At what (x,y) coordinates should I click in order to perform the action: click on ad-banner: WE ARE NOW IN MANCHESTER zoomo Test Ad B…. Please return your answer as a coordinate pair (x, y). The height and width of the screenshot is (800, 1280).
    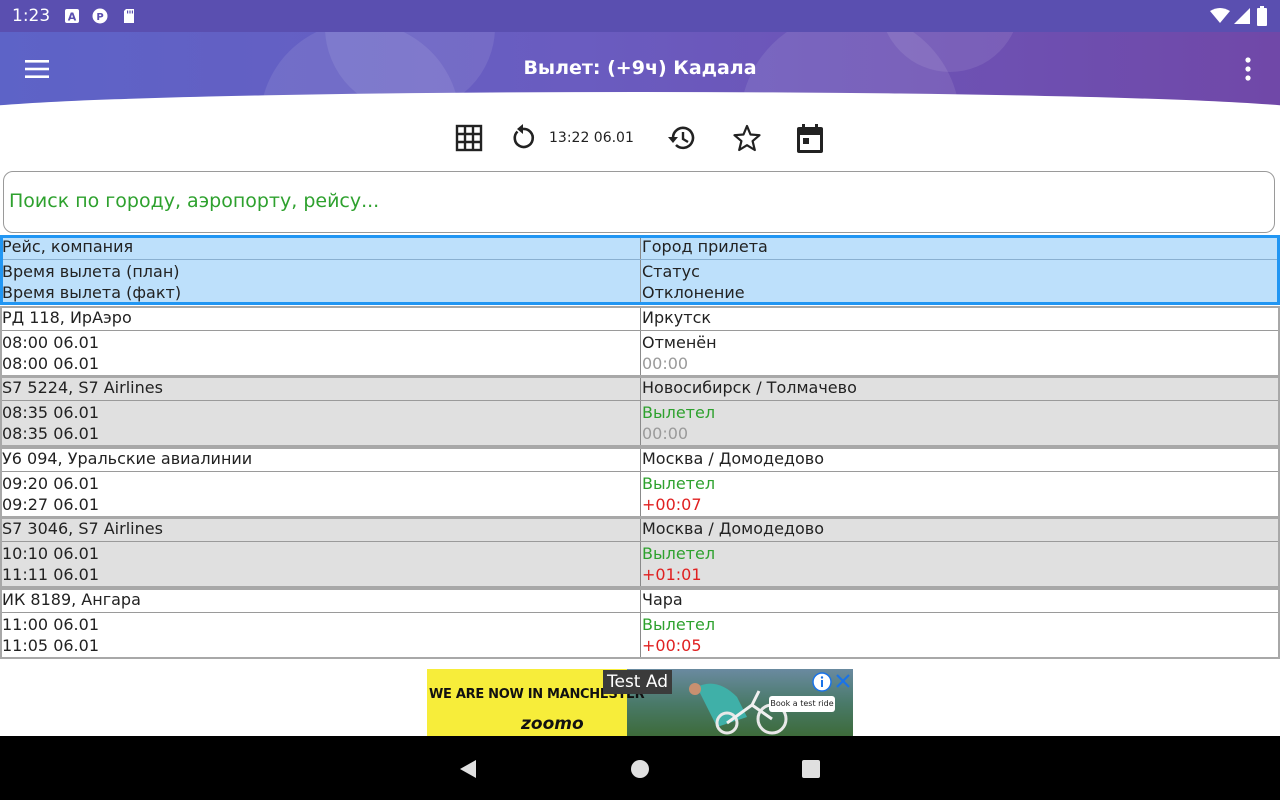
    Looking at the image, I should click on (640, 702).